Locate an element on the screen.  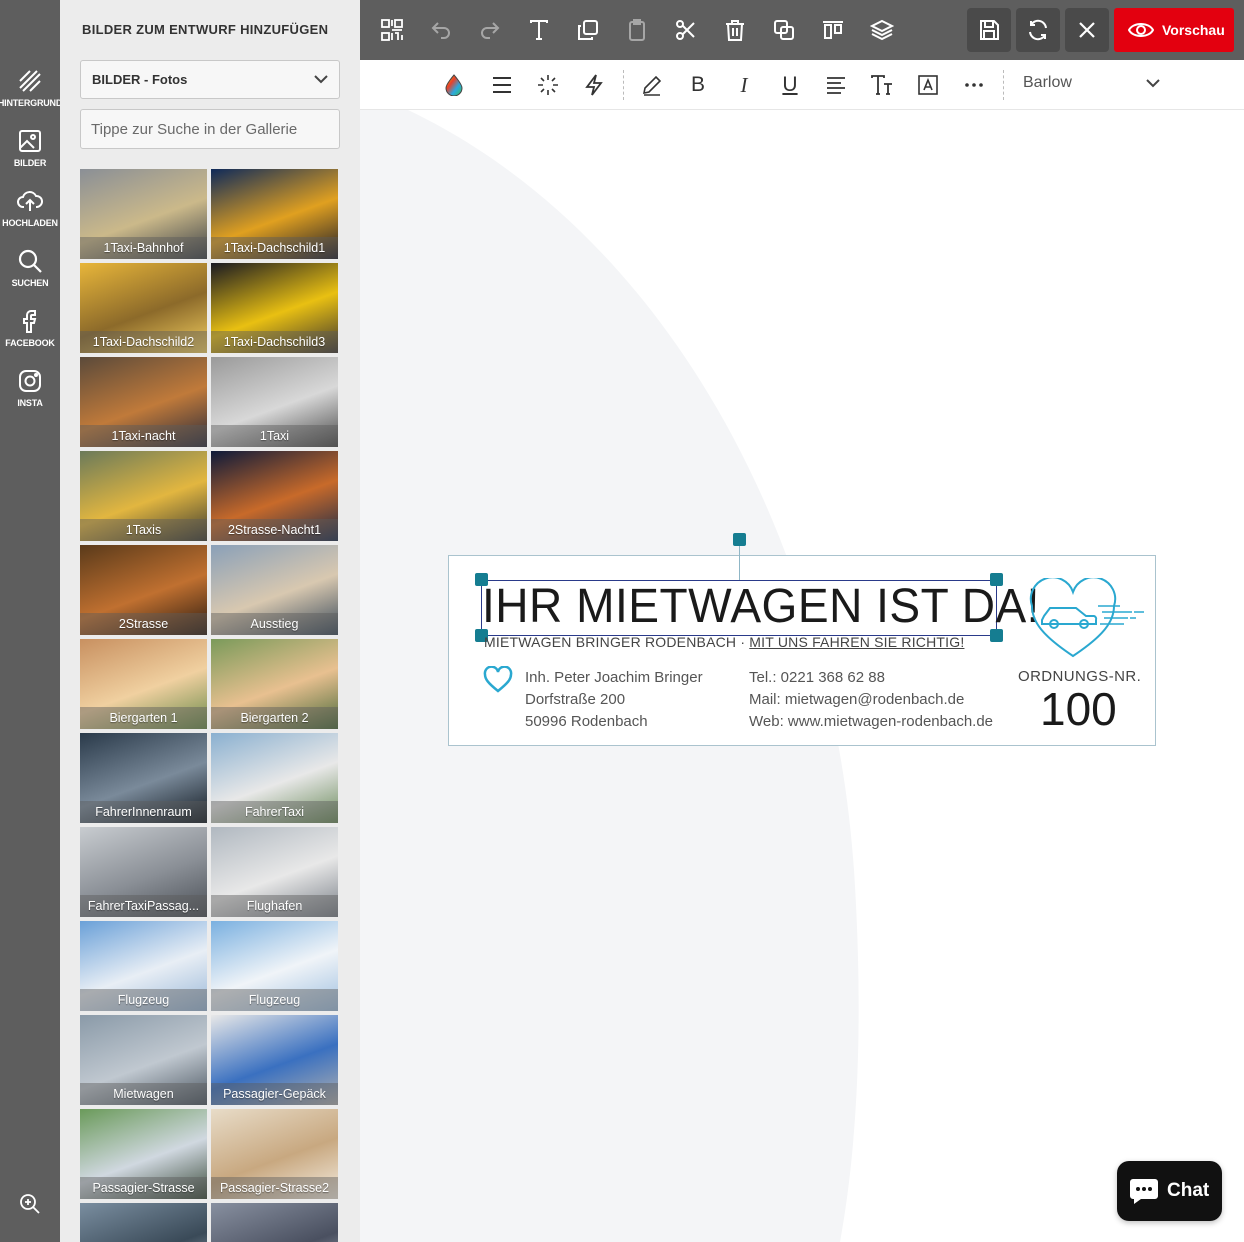
rail-item-instagram: Insta is located at coordinates (30, 396).